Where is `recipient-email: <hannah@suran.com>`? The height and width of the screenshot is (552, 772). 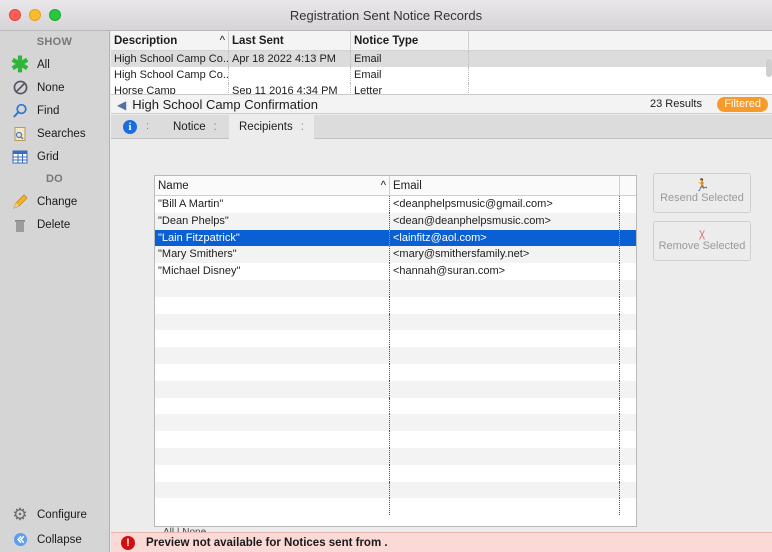 recipient-email: <hannah@suran.com> is located at coordinates (505, 271).